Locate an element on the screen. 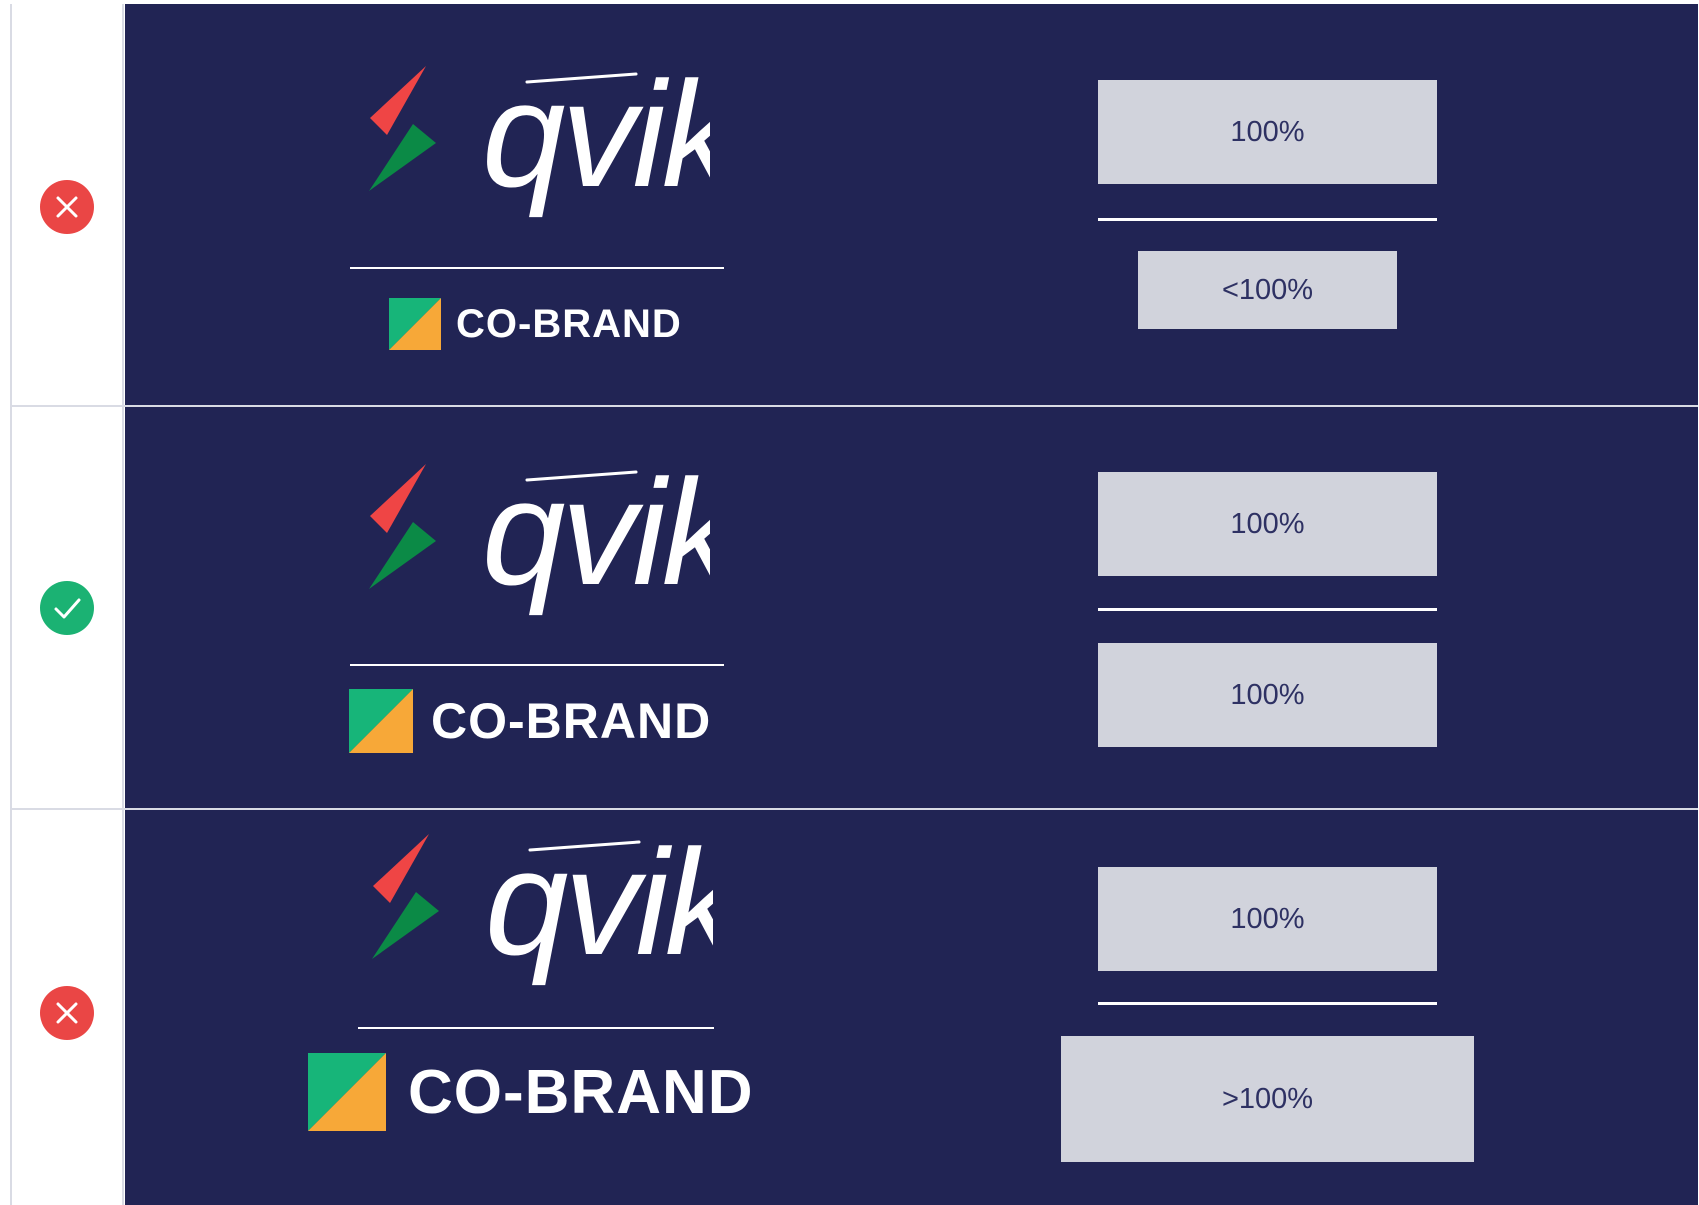 The height and width of the screenshot is (1205, 1699). cobrand-size-box: <100% is located at coordinates (1267, 290).